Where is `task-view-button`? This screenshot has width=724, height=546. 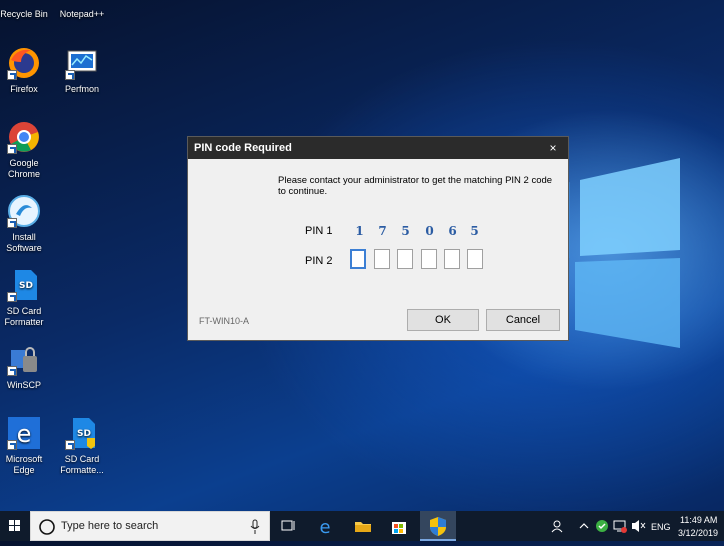
task-view-button is located at coordinates (288, 526).